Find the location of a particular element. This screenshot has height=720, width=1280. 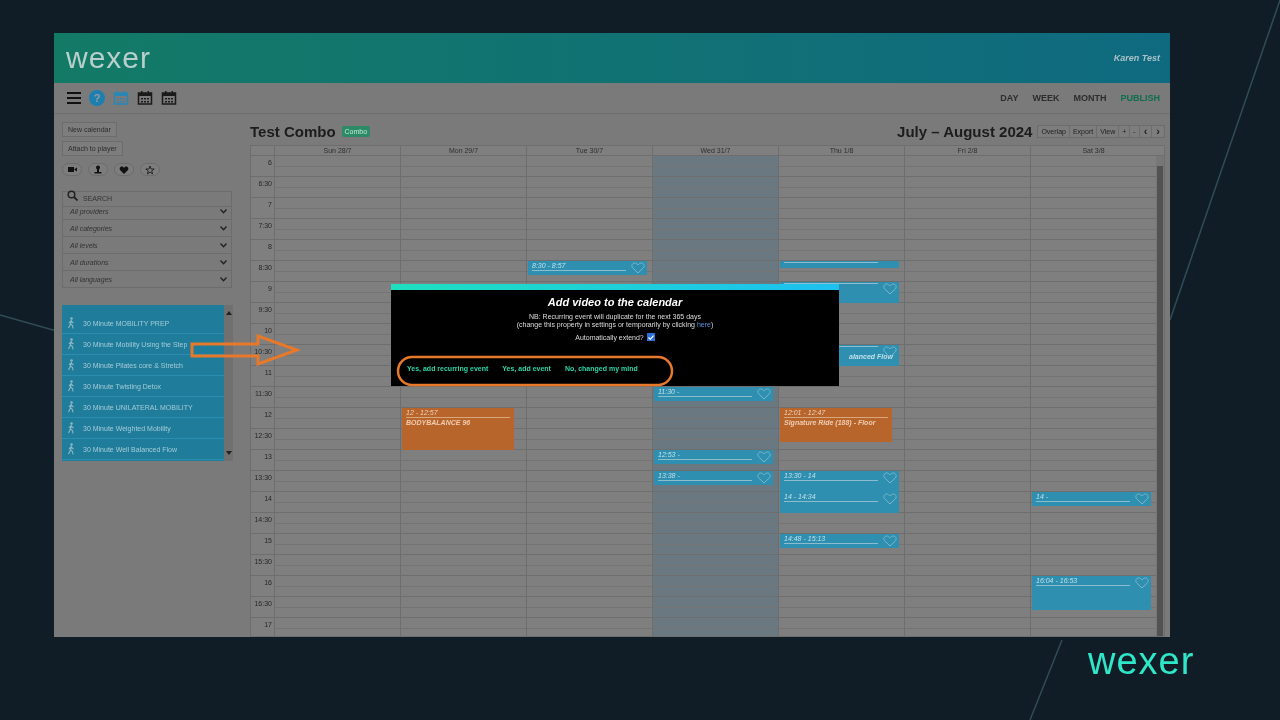

menu-icon is located at coordinates (74, 98).